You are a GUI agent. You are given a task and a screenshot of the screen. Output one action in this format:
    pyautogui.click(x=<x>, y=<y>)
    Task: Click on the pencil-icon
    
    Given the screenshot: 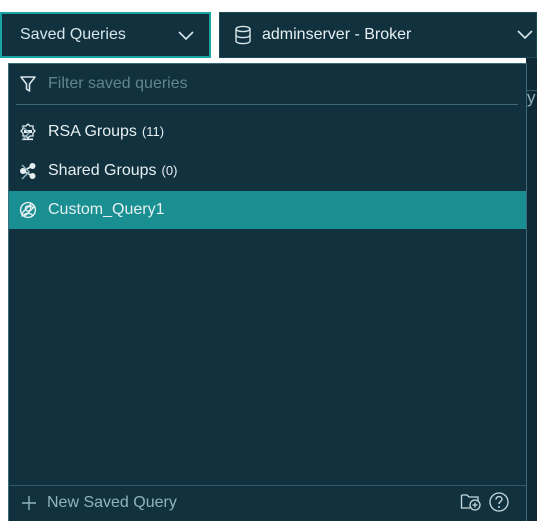 What is the action you would take?
    pyautogui.click(x=267, y=210)
    